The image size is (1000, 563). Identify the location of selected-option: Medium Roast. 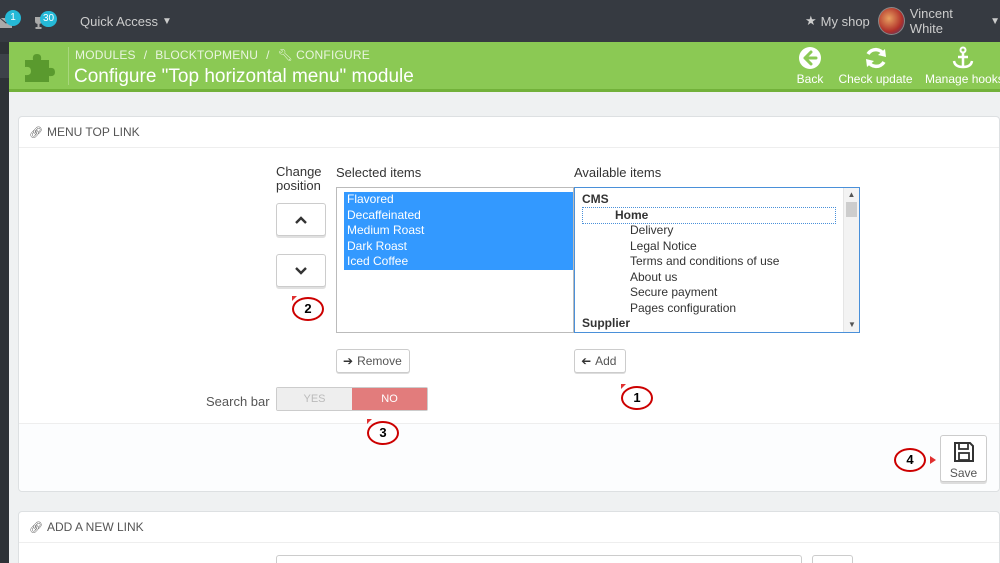
(458, 231).